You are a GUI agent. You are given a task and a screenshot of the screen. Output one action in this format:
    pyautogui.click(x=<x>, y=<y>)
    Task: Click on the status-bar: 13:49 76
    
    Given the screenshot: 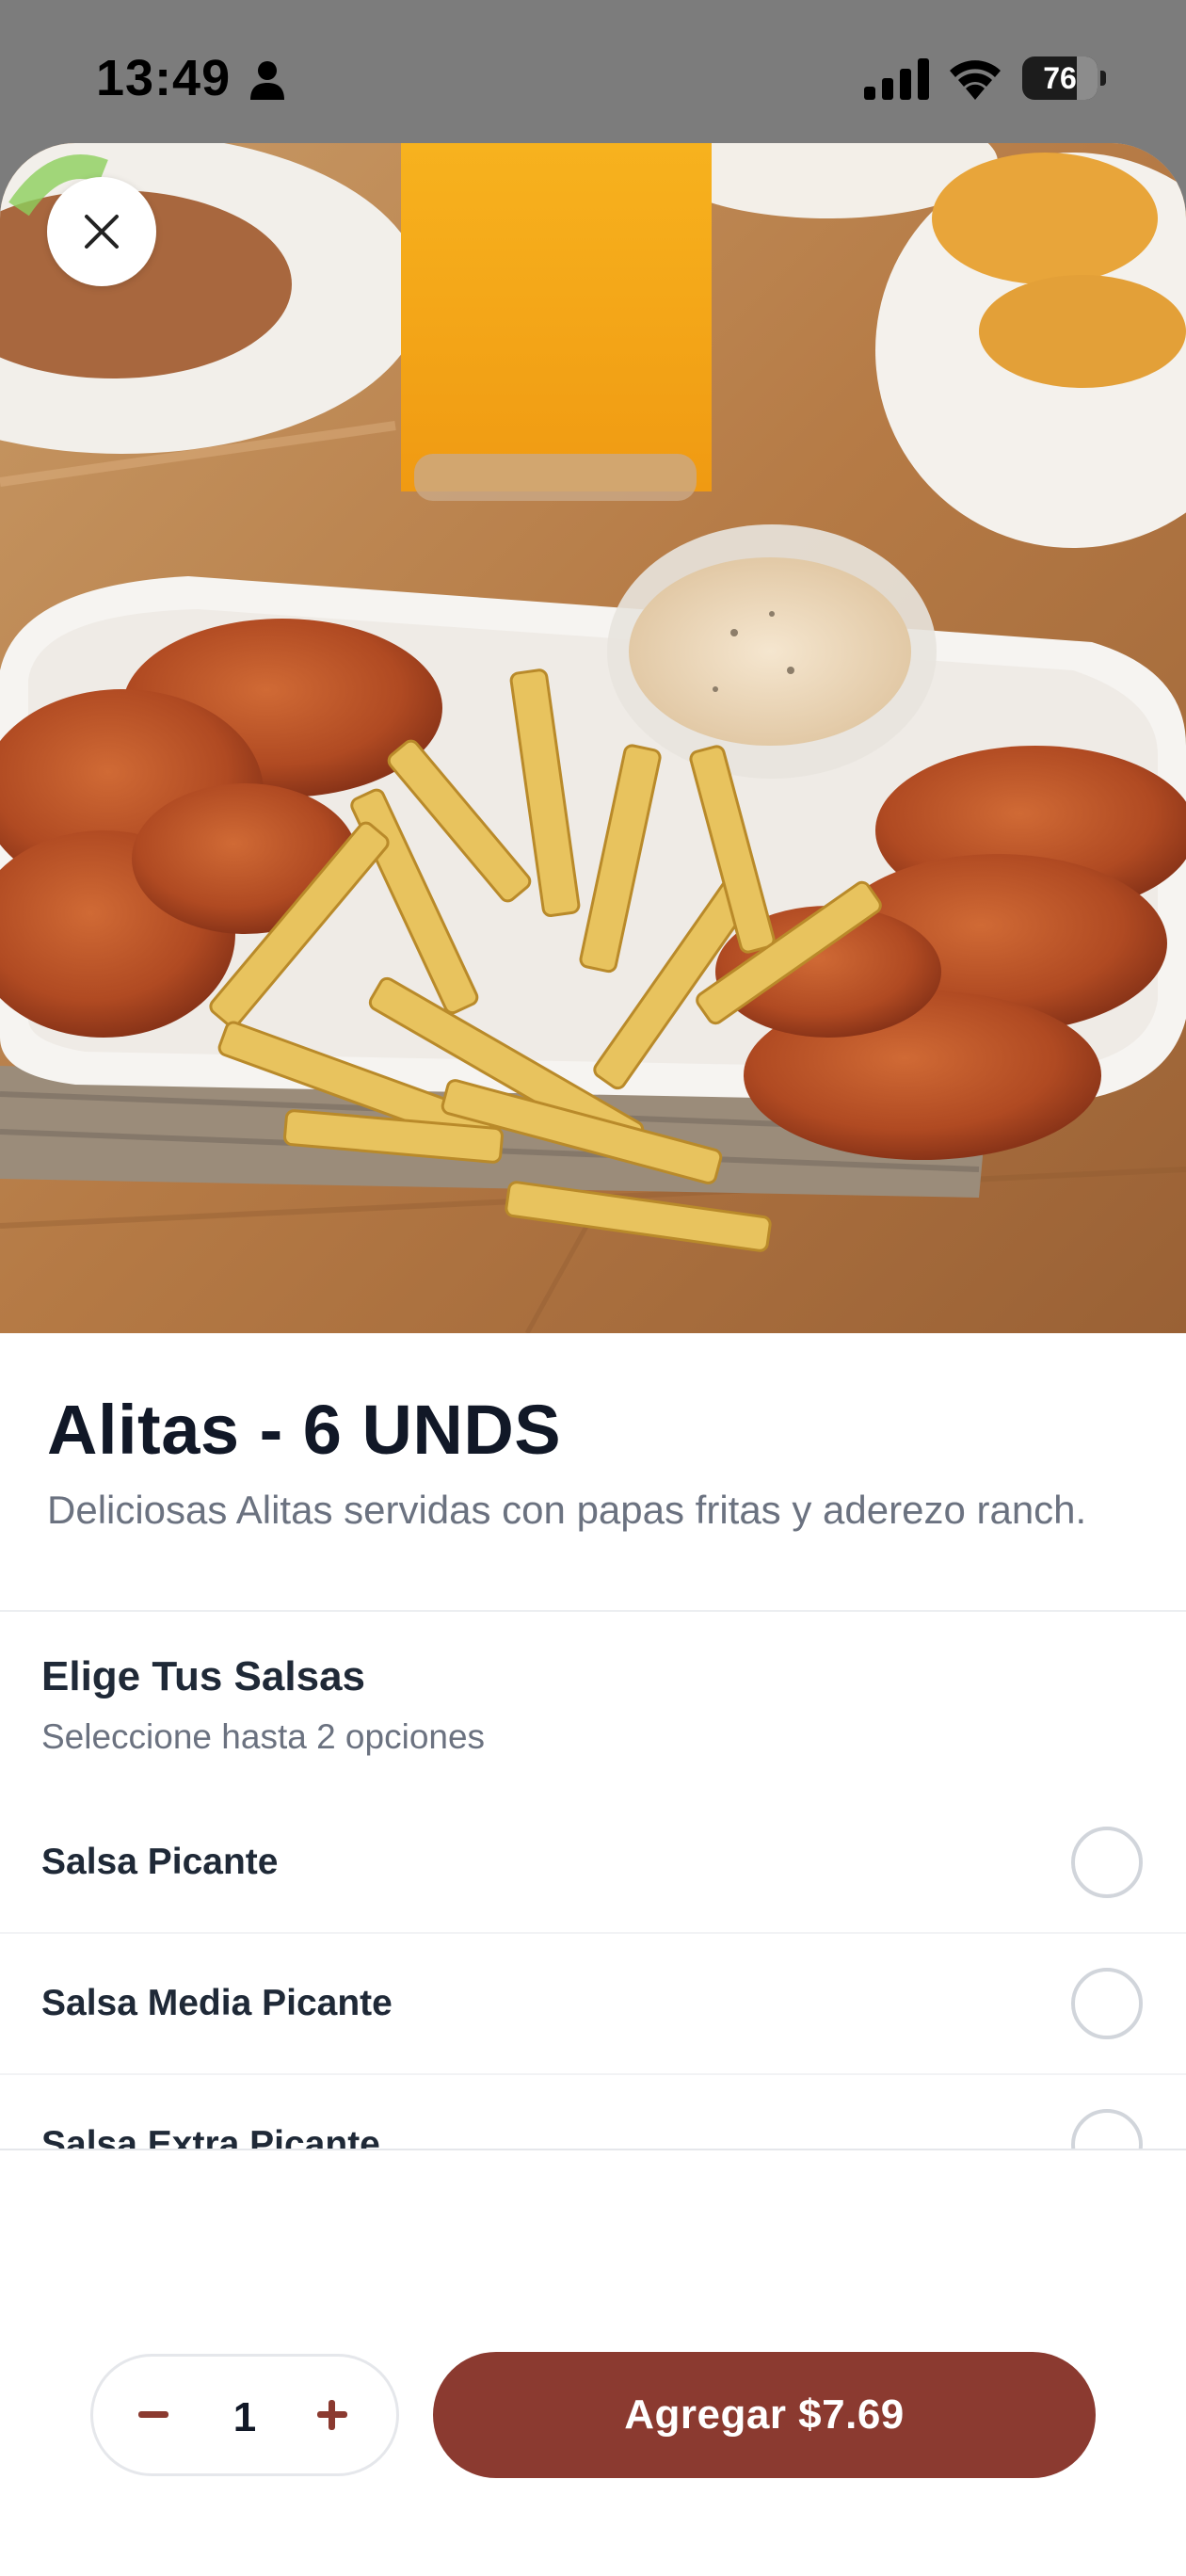 What is the action you would take?
    pyautogui.click(x=593, y=71)
    